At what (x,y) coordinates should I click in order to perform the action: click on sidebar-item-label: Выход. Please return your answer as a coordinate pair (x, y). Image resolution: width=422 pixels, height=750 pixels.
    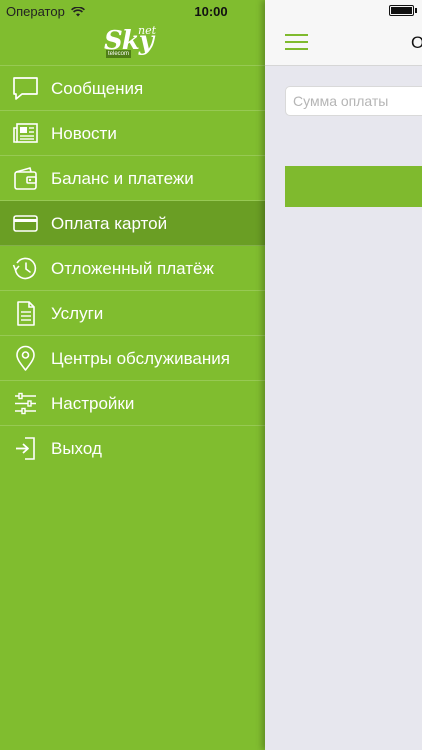
    Looking at the image, I should click on (76, 448).